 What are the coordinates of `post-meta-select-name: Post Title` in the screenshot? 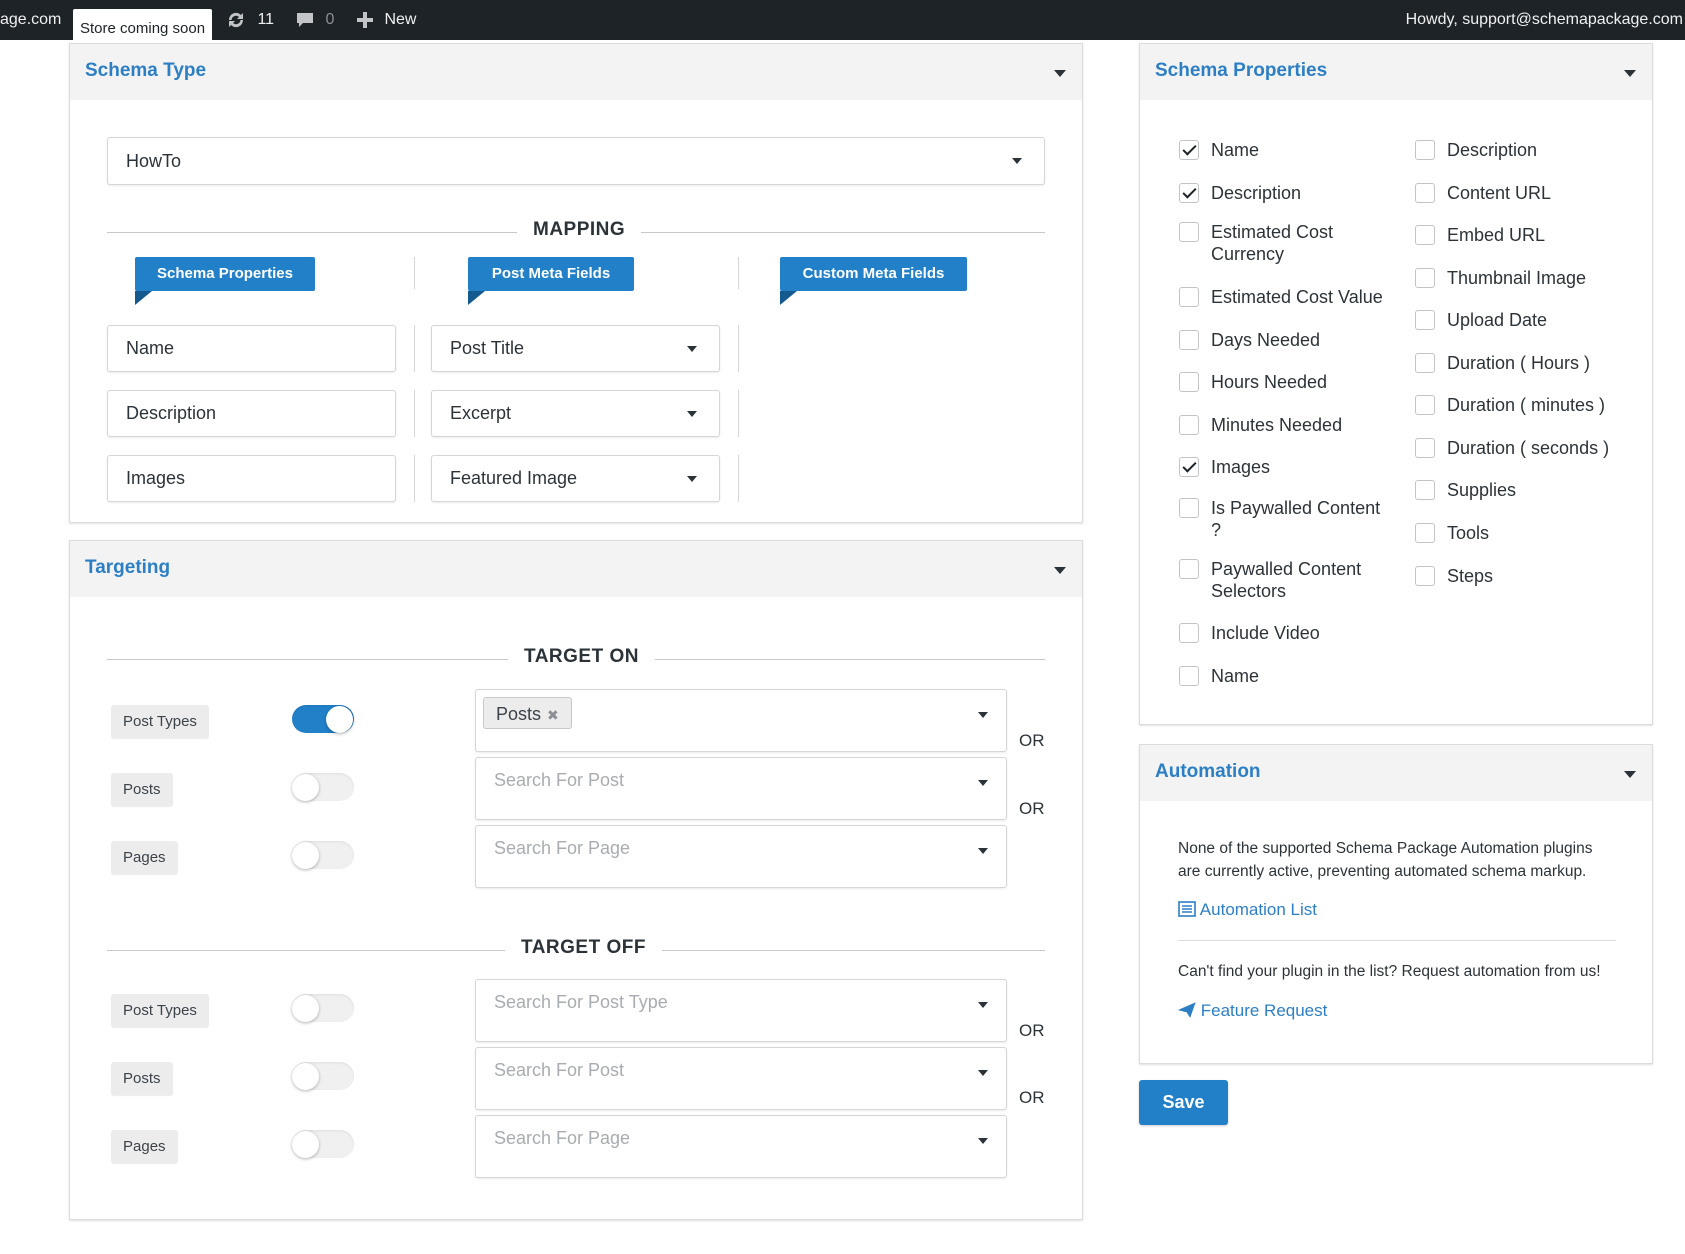 It's located at (575, 348).